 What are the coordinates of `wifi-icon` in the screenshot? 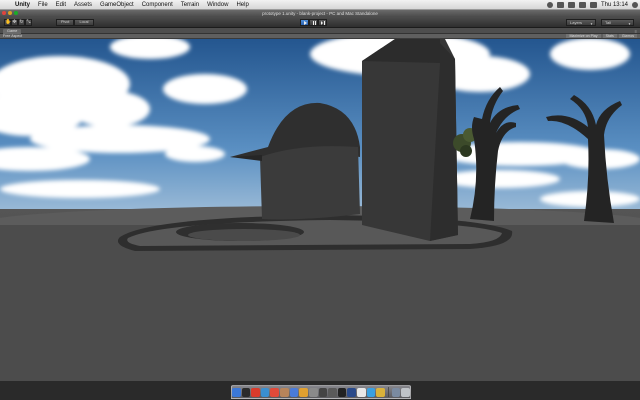 It's located at (571, 5).